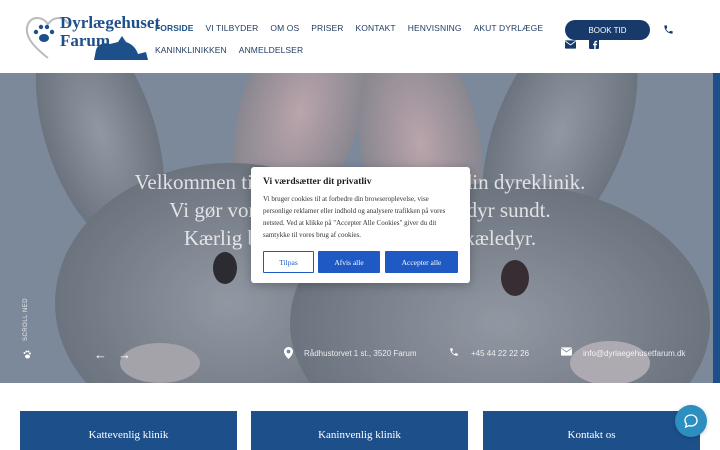 The height and width of the screenshot is (450, 720). What do you see at coordinates (231, 28) in the screenshot?
I see `nav-item-vi-tilbyder: VI TILBYDER` at bounding box center [231, 28].